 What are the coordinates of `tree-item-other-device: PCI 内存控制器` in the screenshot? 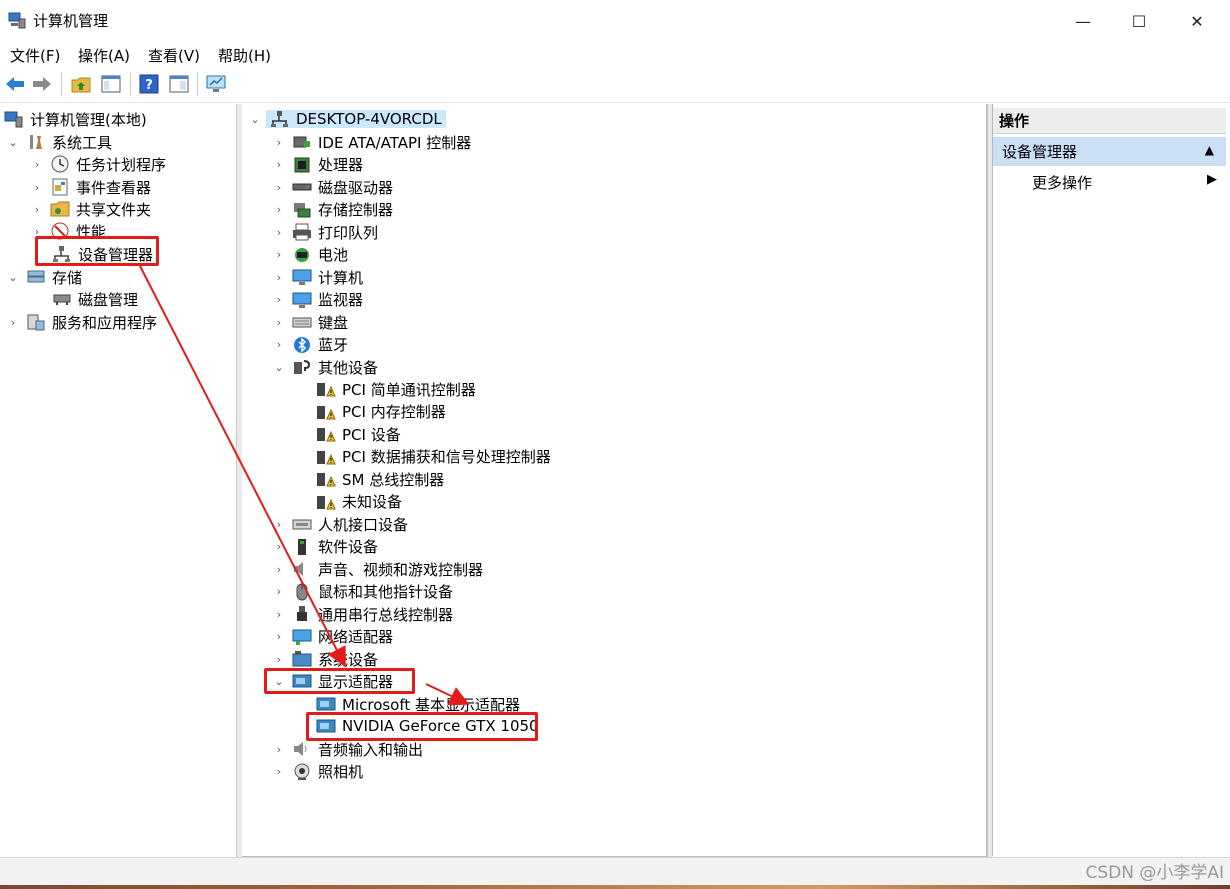 It's located at (381, 412).